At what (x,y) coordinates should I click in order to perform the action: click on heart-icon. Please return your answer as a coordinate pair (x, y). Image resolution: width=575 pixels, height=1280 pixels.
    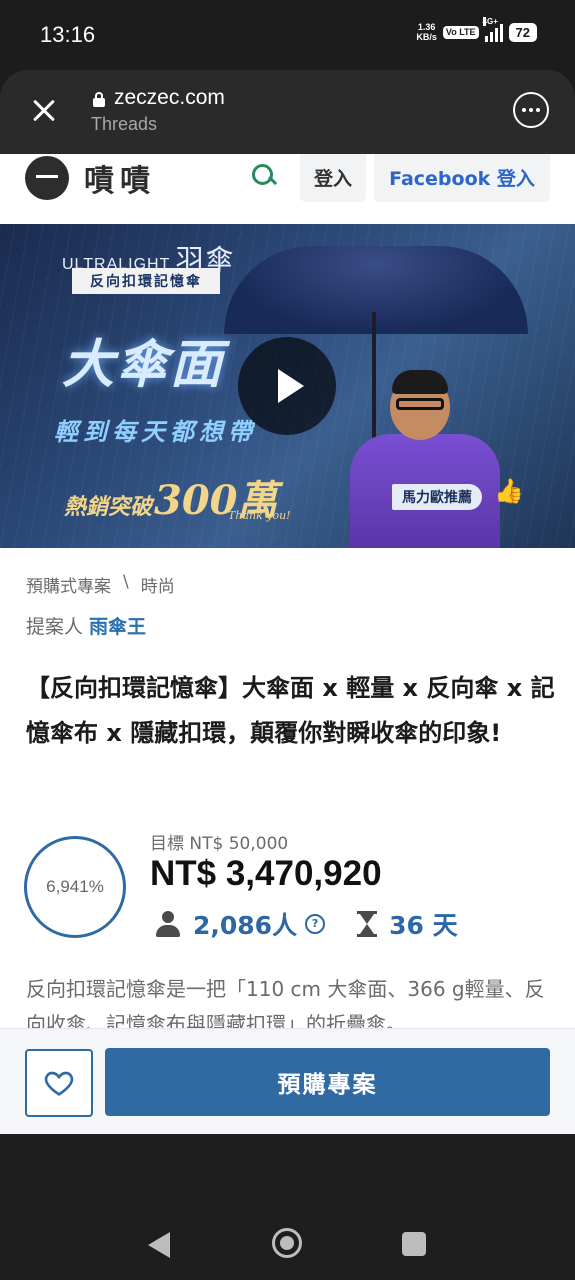
    Looking at the image, I should click on (59, 1083).